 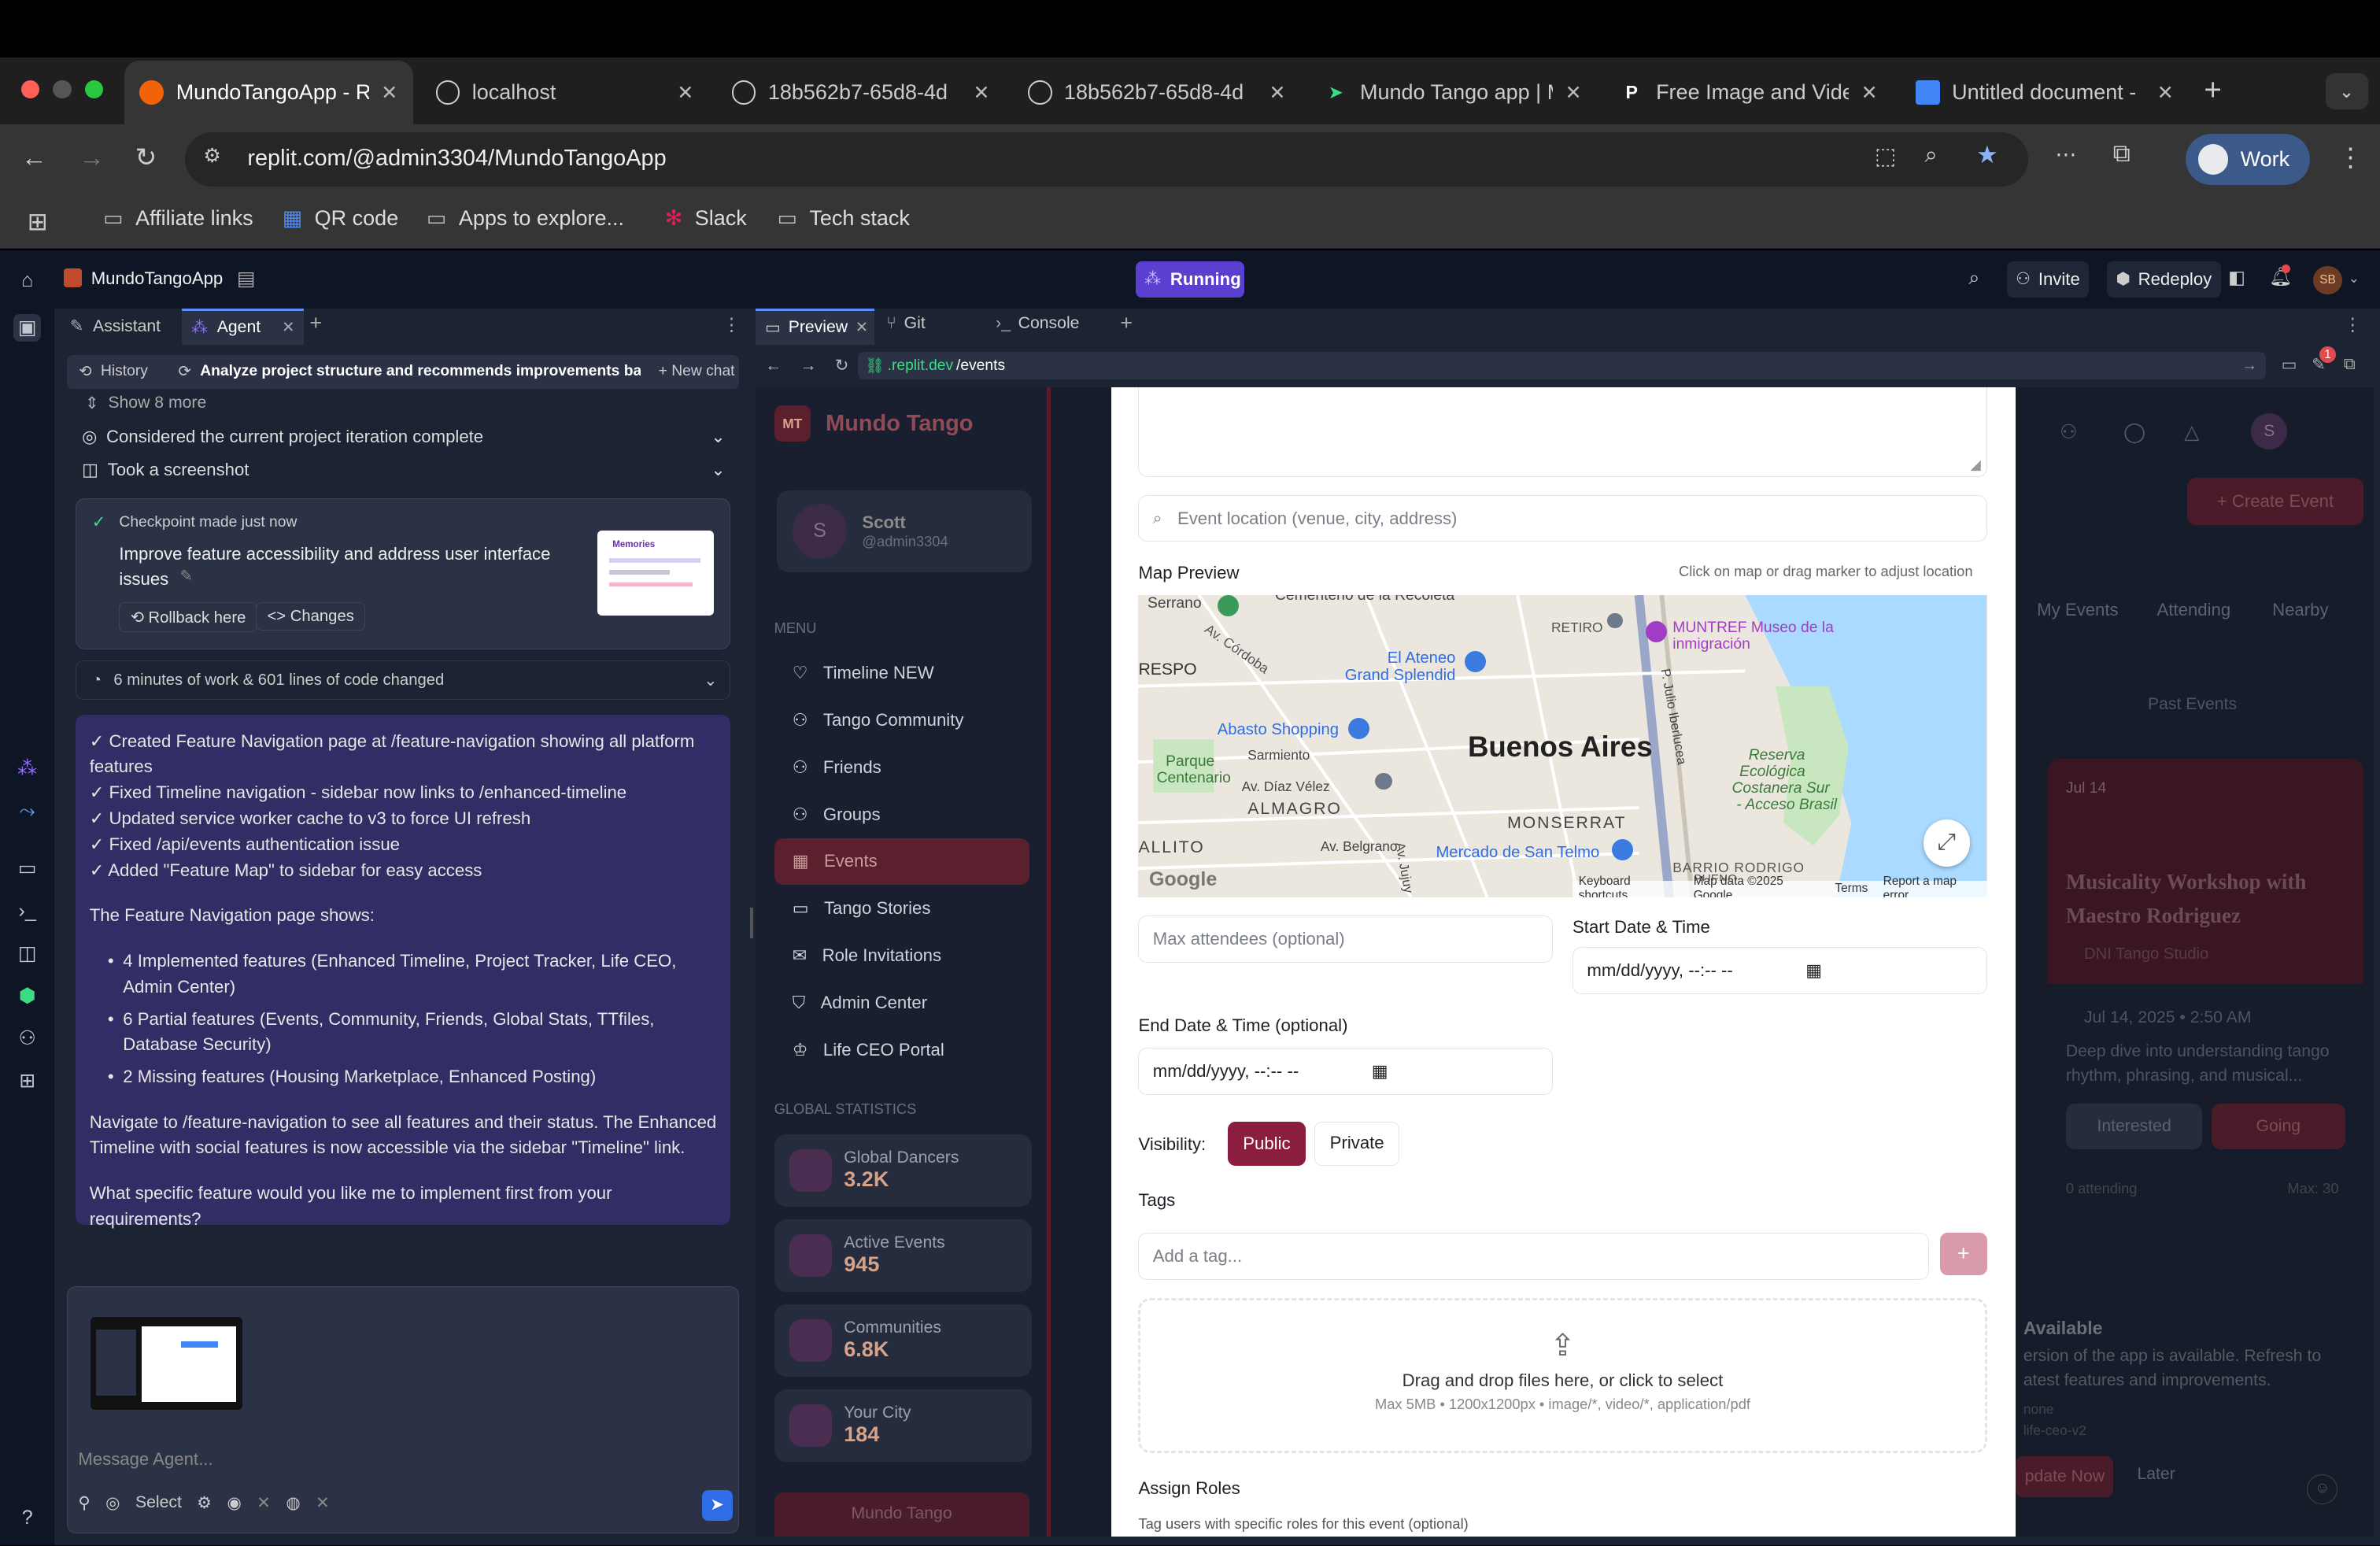 I want to click on attached-screenshot, so click(x=166, y=1364).